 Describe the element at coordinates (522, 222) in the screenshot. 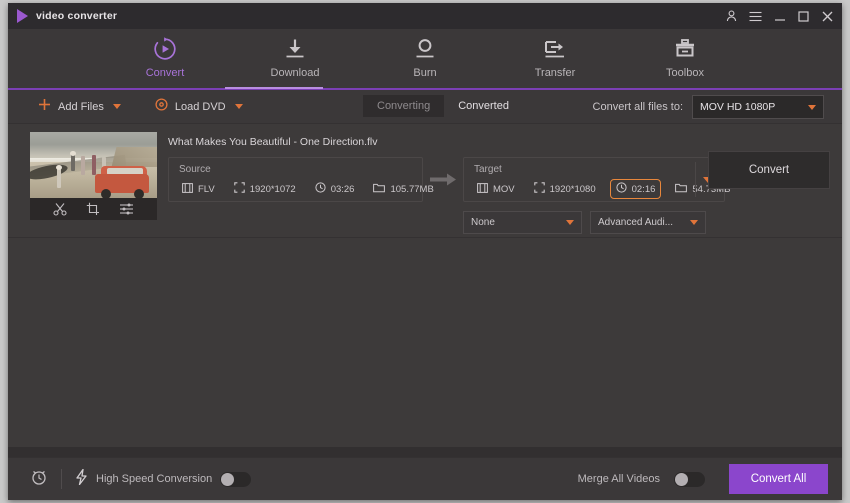

I see `subtitle-select: None` at that location.